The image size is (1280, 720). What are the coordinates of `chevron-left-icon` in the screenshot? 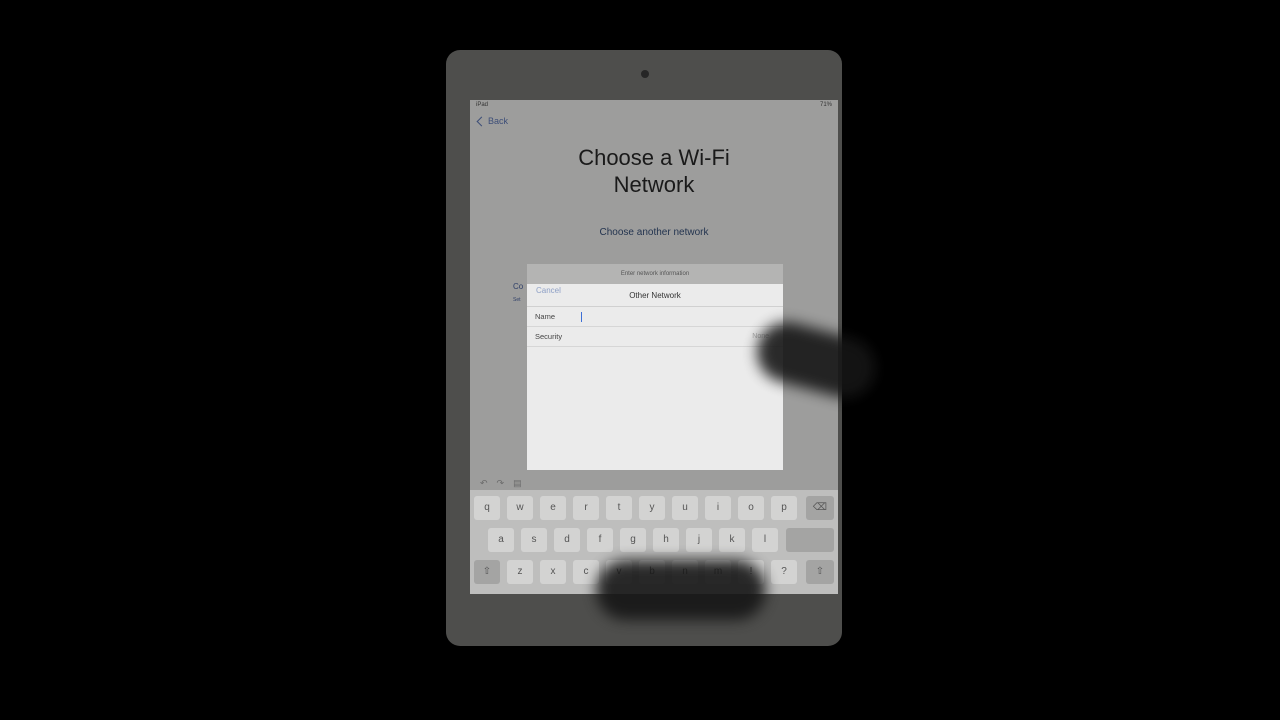 It's located at (481, 121).